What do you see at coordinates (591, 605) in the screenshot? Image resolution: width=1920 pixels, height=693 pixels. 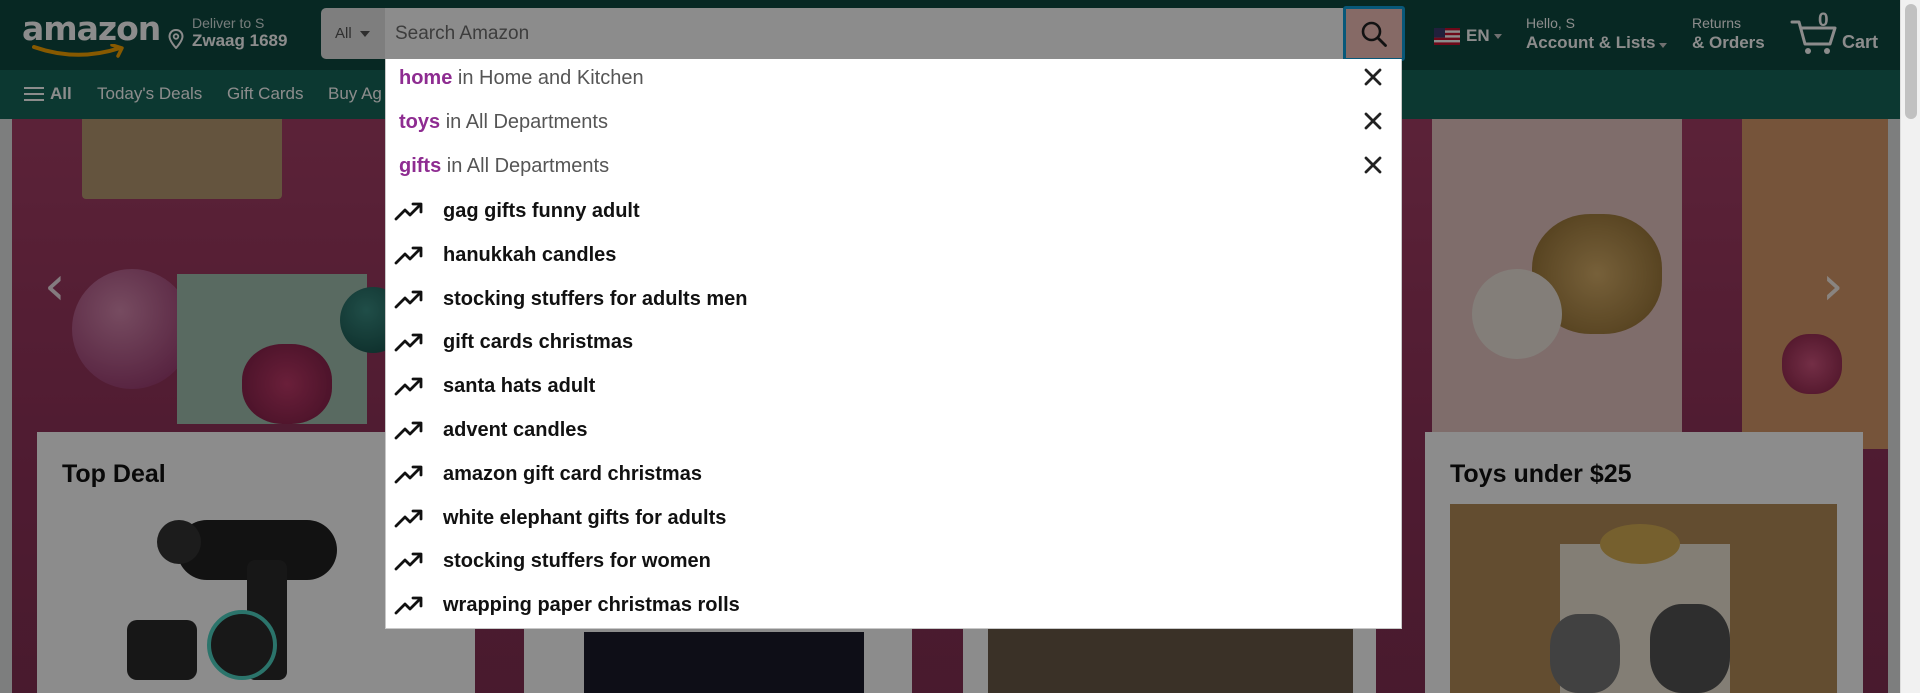 I see `trending-search-text: wrapping paper christmas rolls` at bounding box center [591, 605].